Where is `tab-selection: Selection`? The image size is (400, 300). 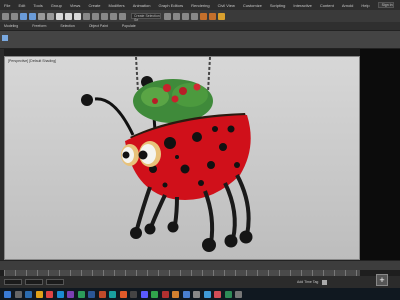 tab-selection: Selection is located at coordinates (67, 26).